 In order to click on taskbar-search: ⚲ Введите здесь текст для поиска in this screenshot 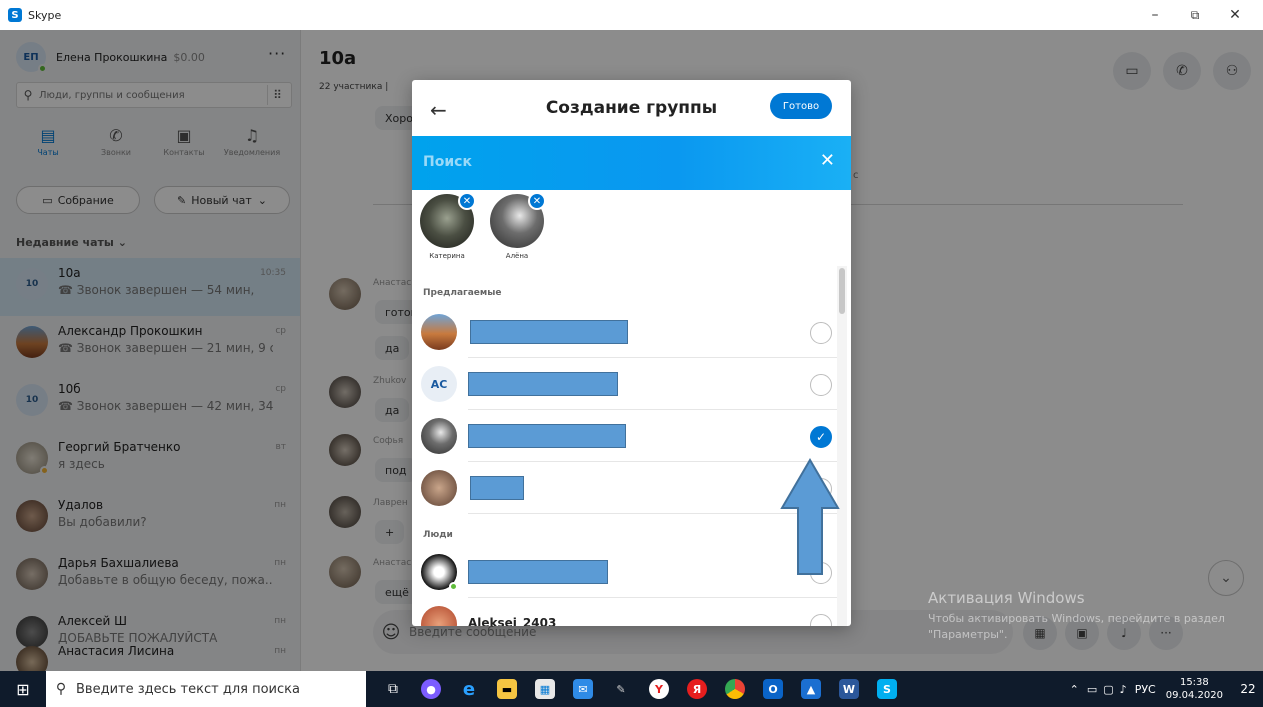, I will do `click(206, 689)`.